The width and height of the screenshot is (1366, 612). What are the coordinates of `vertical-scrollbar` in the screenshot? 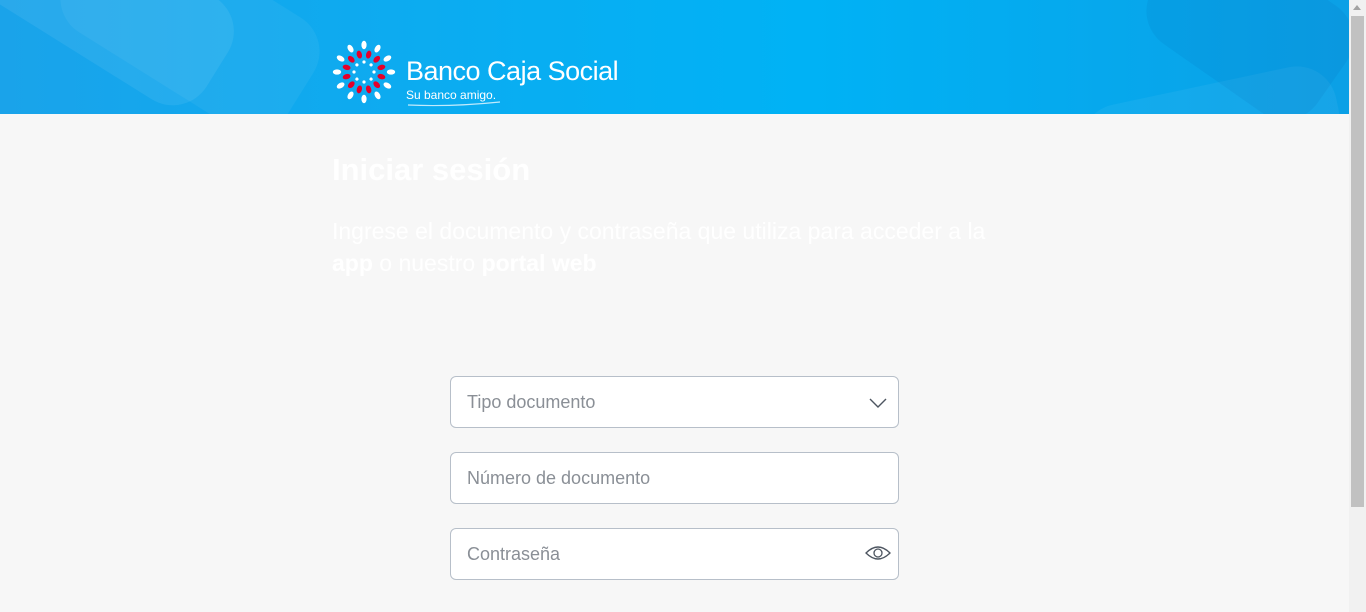 It's located at (1357, 306).